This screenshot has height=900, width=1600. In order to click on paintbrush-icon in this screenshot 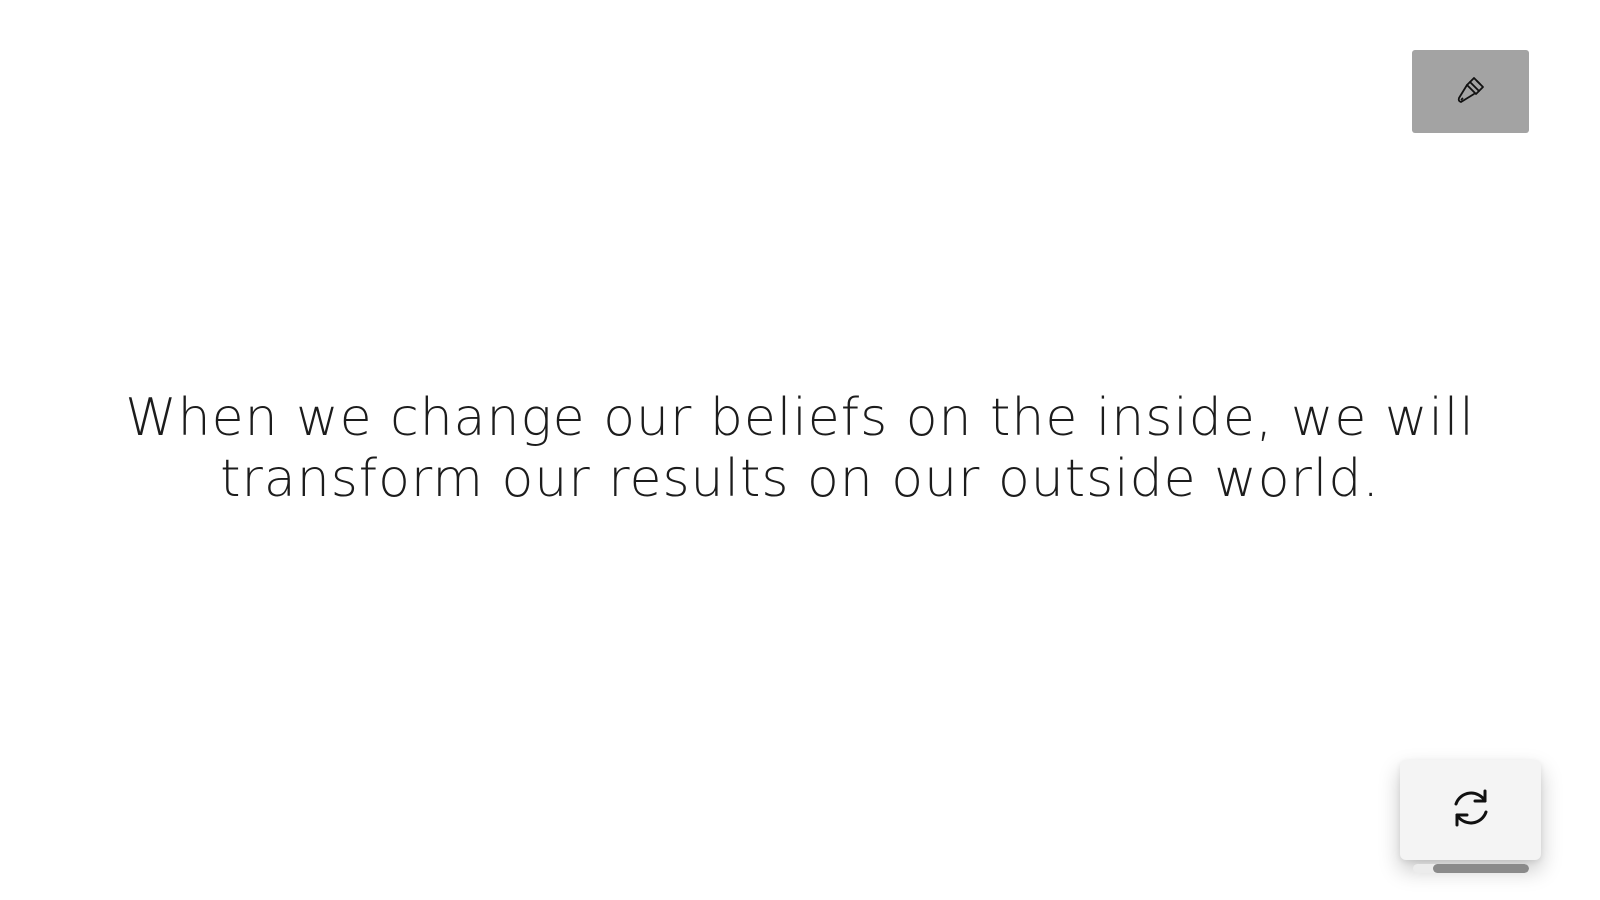, I will do `click(1471, 92)`.